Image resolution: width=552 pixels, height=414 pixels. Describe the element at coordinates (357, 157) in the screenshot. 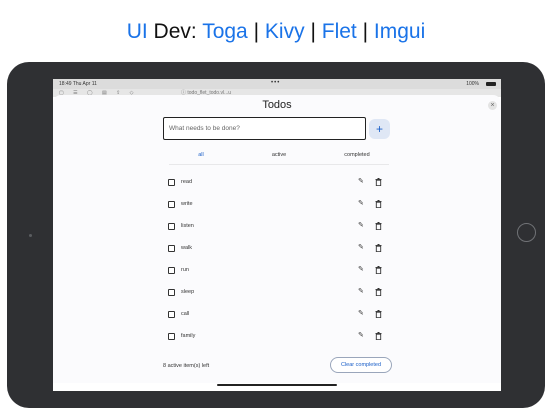

I see `tab-completed: completed` at that location.